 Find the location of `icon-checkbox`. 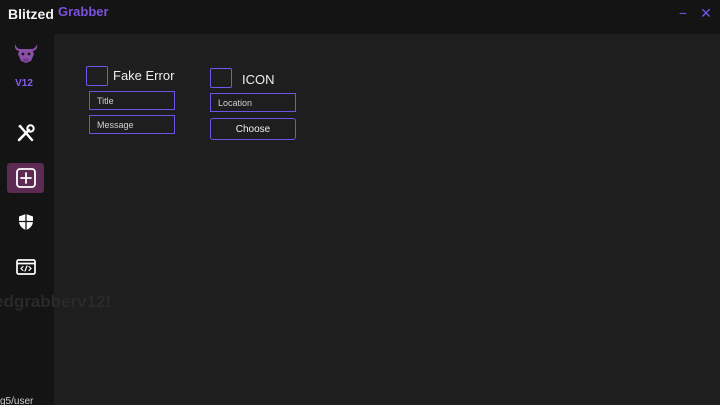

icon-checkbox is located at coordinates (221, 78).